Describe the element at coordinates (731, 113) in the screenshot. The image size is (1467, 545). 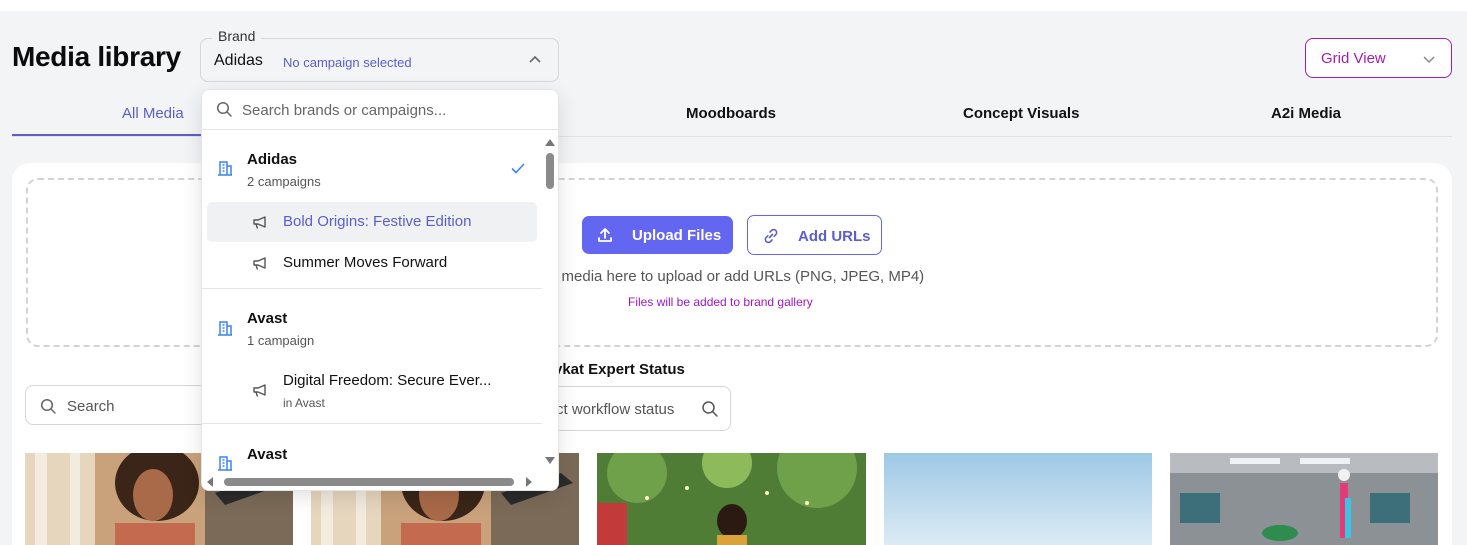
I see `tab-moodboards: Moodboards` at that location.